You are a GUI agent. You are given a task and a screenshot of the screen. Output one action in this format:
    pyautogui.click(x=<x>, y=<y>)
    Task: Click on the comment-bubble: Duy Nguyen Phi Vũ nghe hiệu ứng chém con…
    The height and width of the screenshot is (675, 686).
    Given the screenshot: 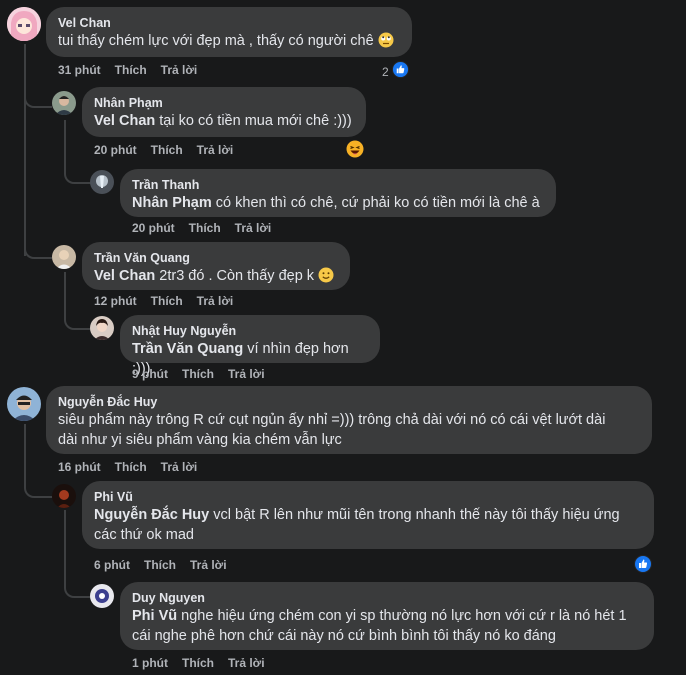 What is the action you would take?
    pyautogui.click(x=387, y=616)
    